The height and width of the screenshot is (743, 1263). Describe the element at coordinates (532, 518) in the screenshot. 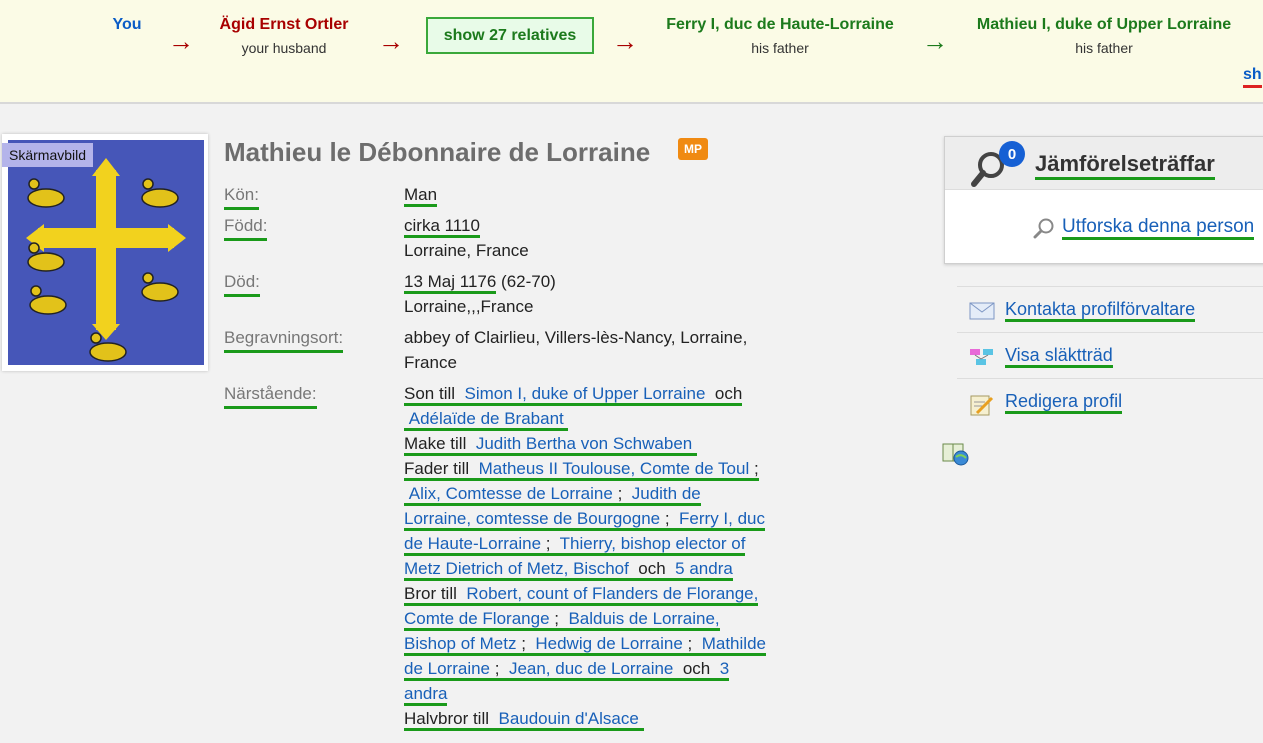

I see `child-link: Lorraine, comtesse de Bourgogne` at that location.